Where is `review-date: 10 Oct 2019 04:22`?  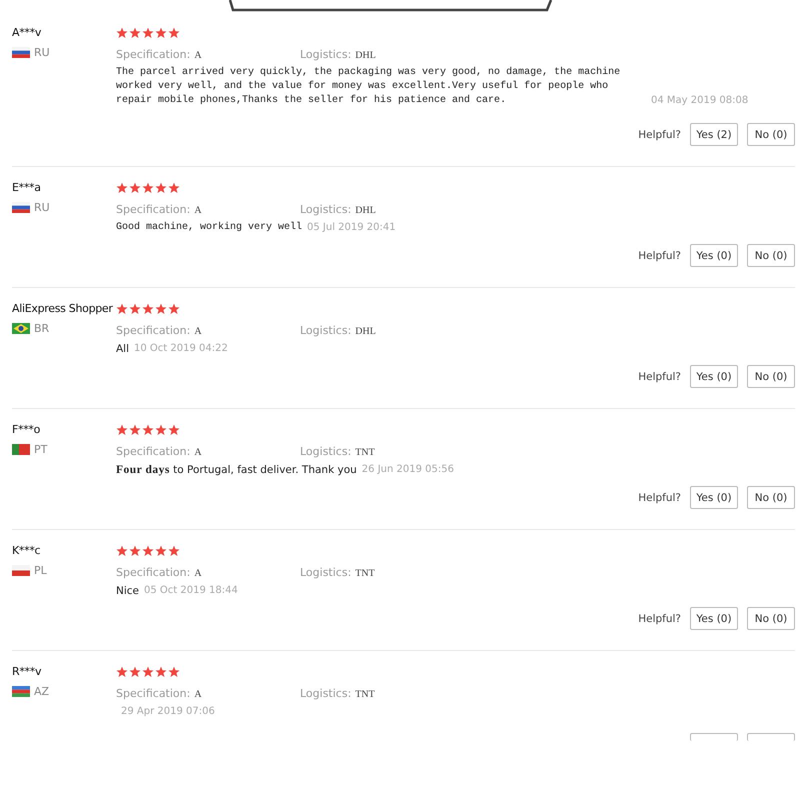 review-date: 10 Oct 2019 04:22 is located at coordinates (181, 349).